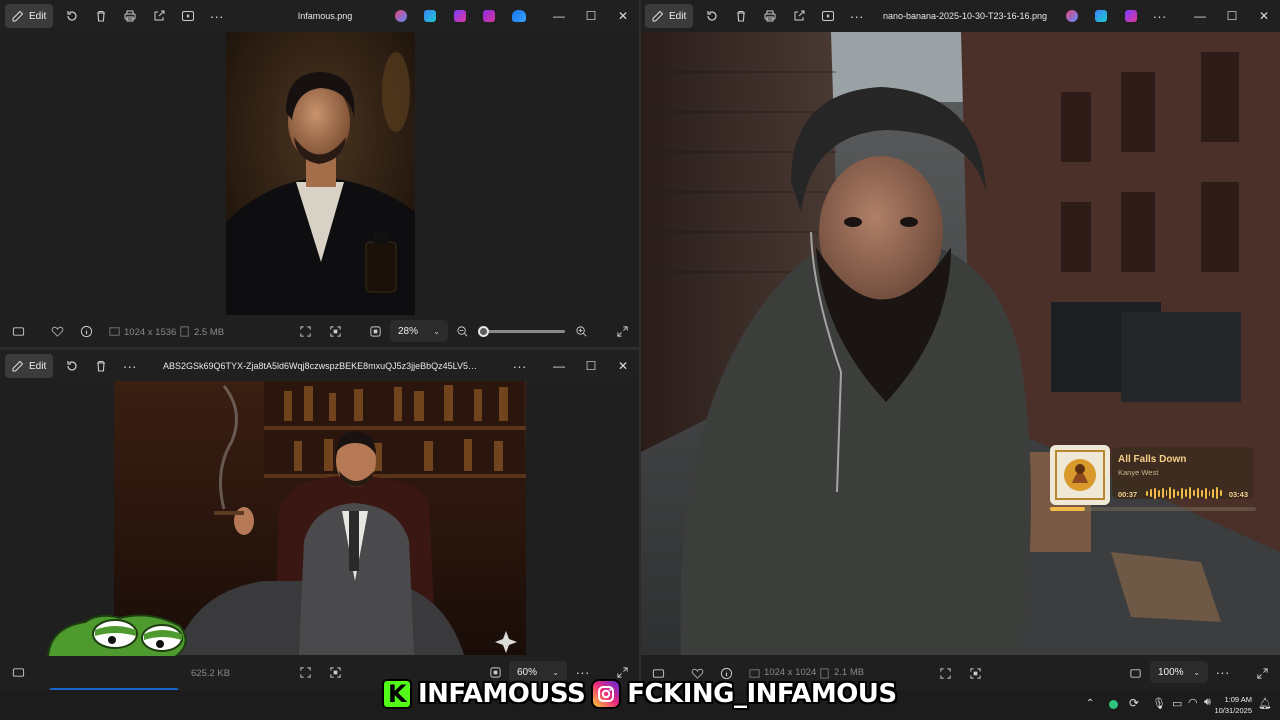 The height and width of the screenshot is (720, 1280). I want to click on sync-icon: ⟳, so click(1134, 703).